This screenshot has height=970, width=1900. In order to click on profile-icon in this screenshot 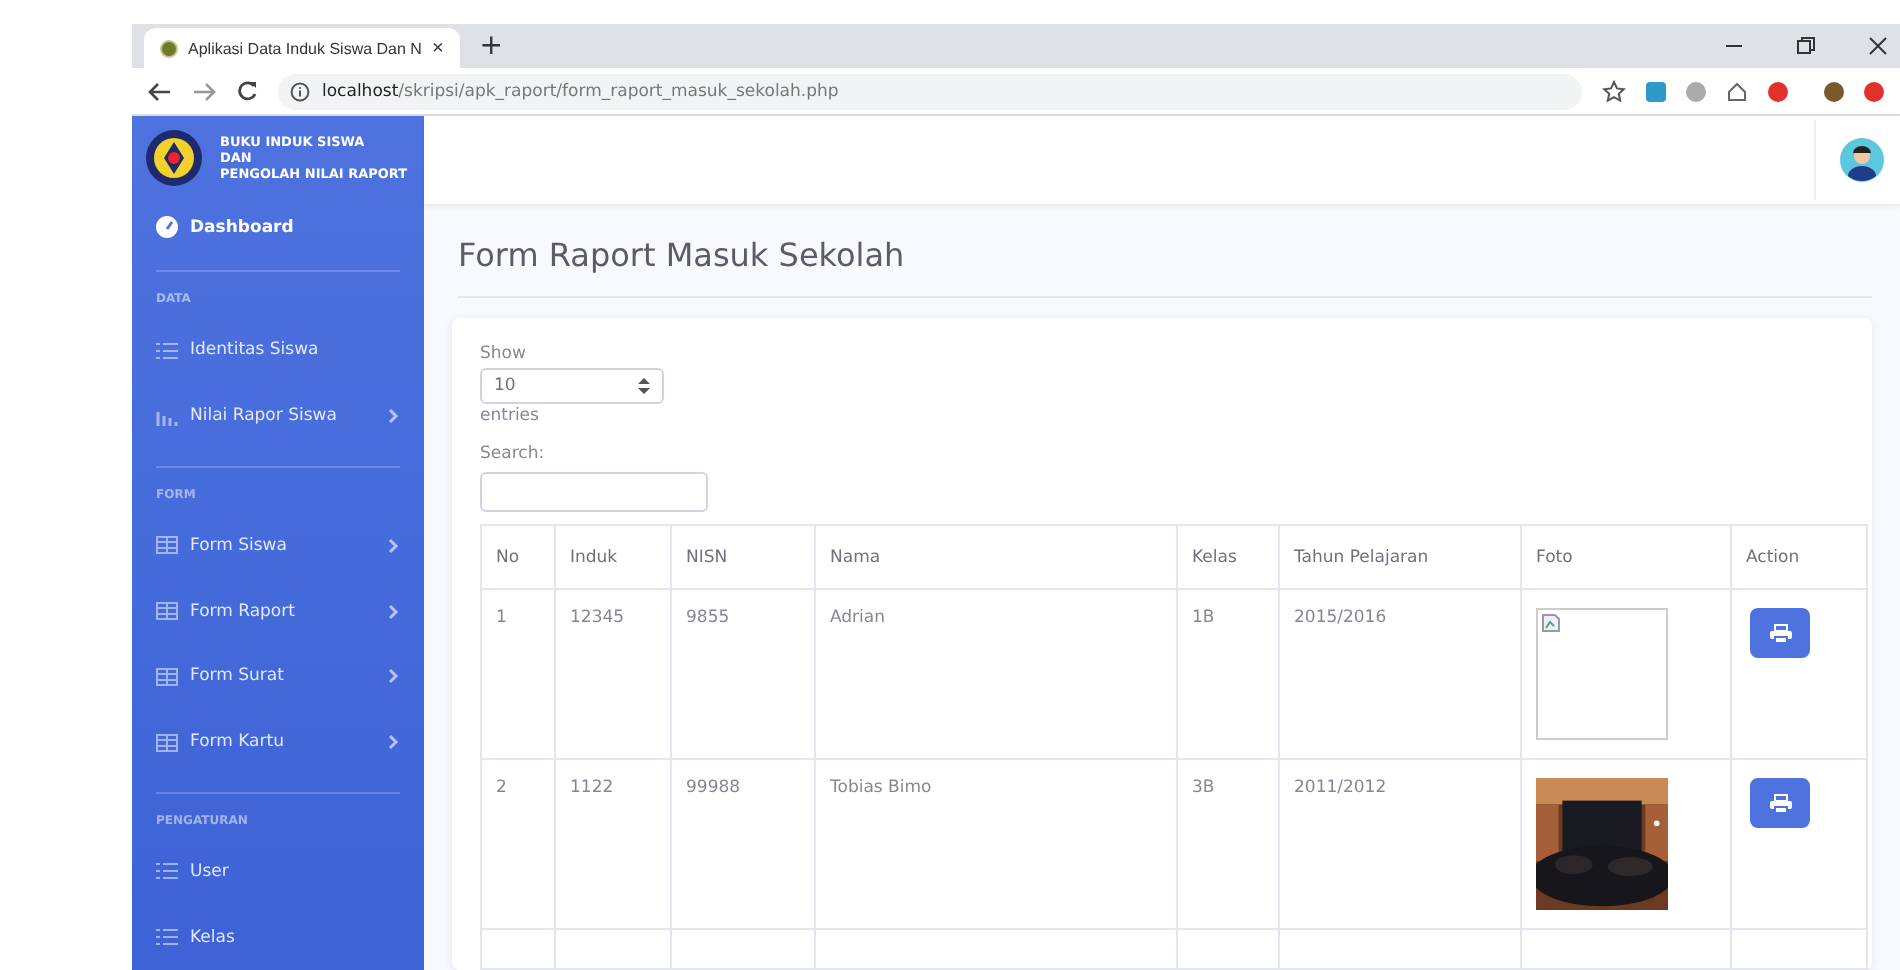, I will do `click(1834, 91)`.